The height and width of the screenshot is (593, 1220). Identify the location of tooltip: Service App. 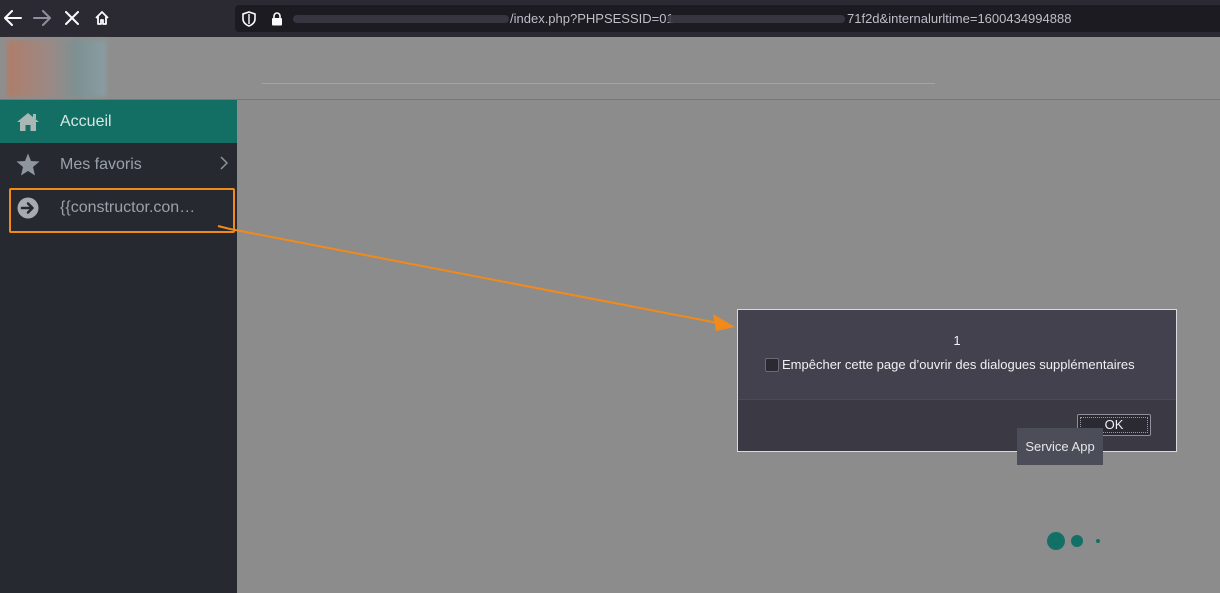
(1060, 446).